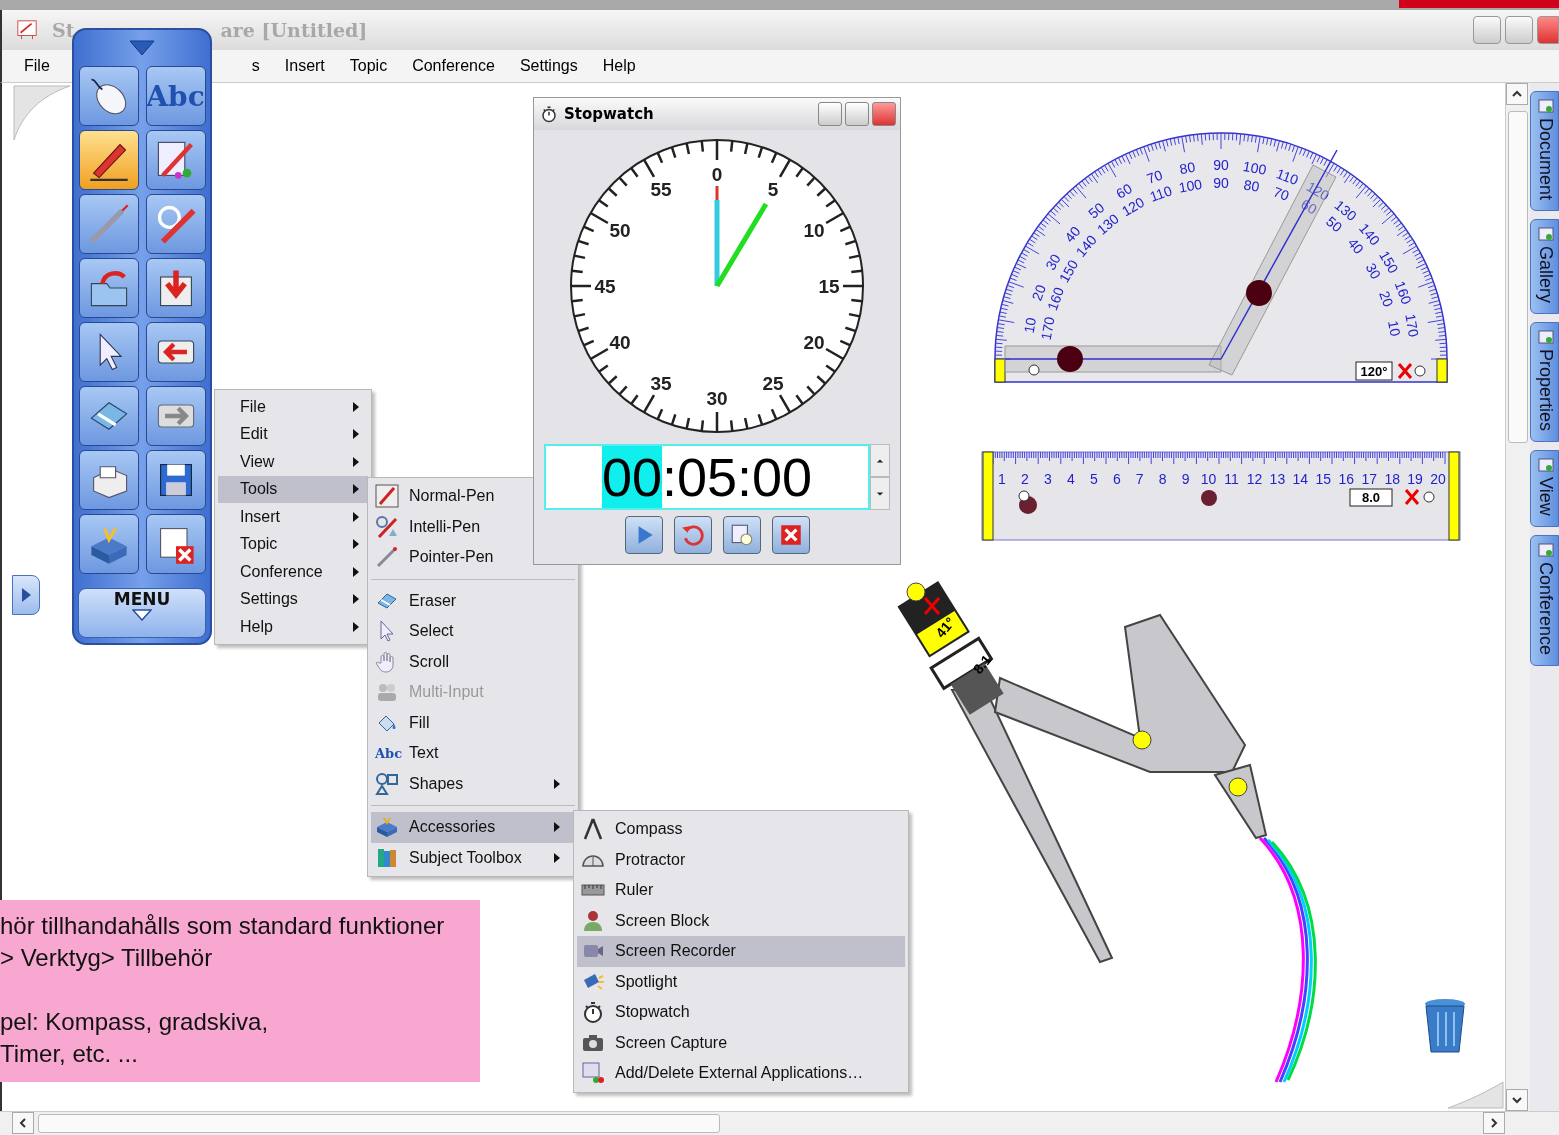 This screenshot has height=1135, width=1559. What do you see at coordinates (1025, 479) in the screenshot?
I see `scale-number: 2` at bounding box center [1025, 479].